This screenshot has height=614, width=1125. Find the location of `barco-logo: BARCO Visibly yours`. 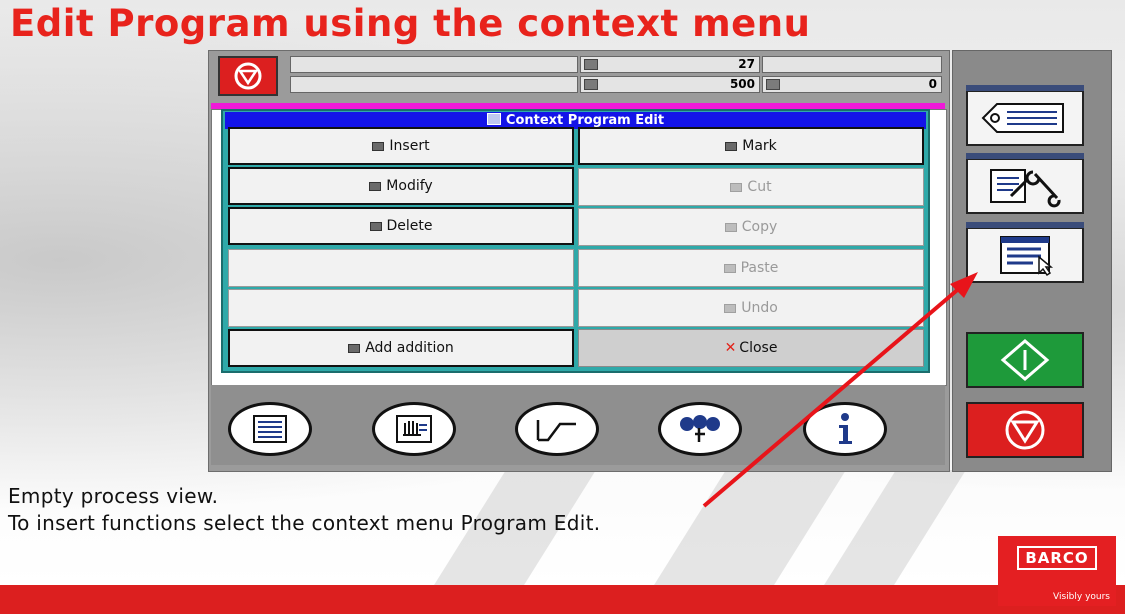

barco-logo: BARCO Visibly yours is located at coordinates (1057, 571).